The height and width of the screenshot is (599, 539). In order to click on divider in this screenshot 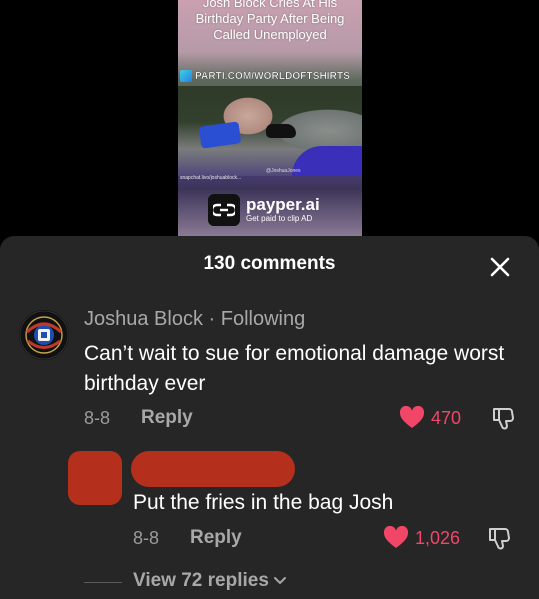, I will do `click(103, 582)`.